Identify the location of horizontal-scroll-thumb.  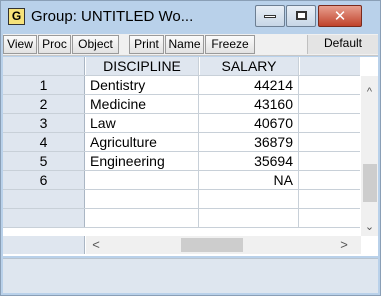
(212, 245).